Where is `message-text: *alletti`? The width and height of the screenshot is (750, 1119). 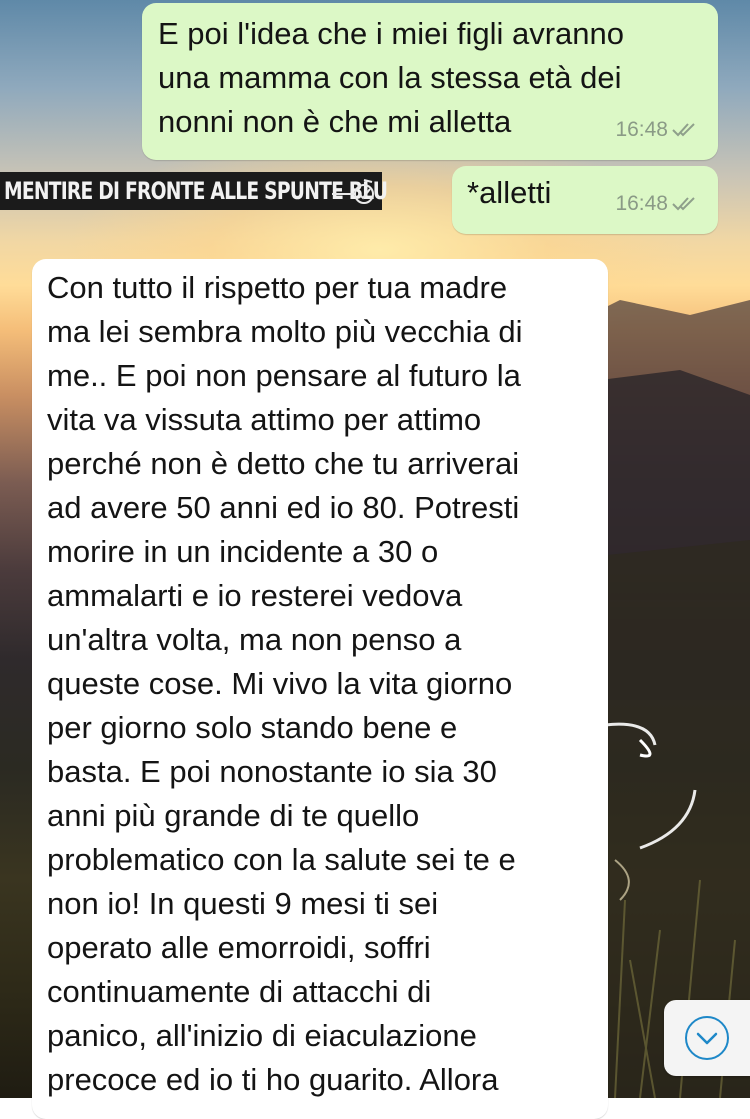
message-text: *alletti is located at coordinates (509, 192).